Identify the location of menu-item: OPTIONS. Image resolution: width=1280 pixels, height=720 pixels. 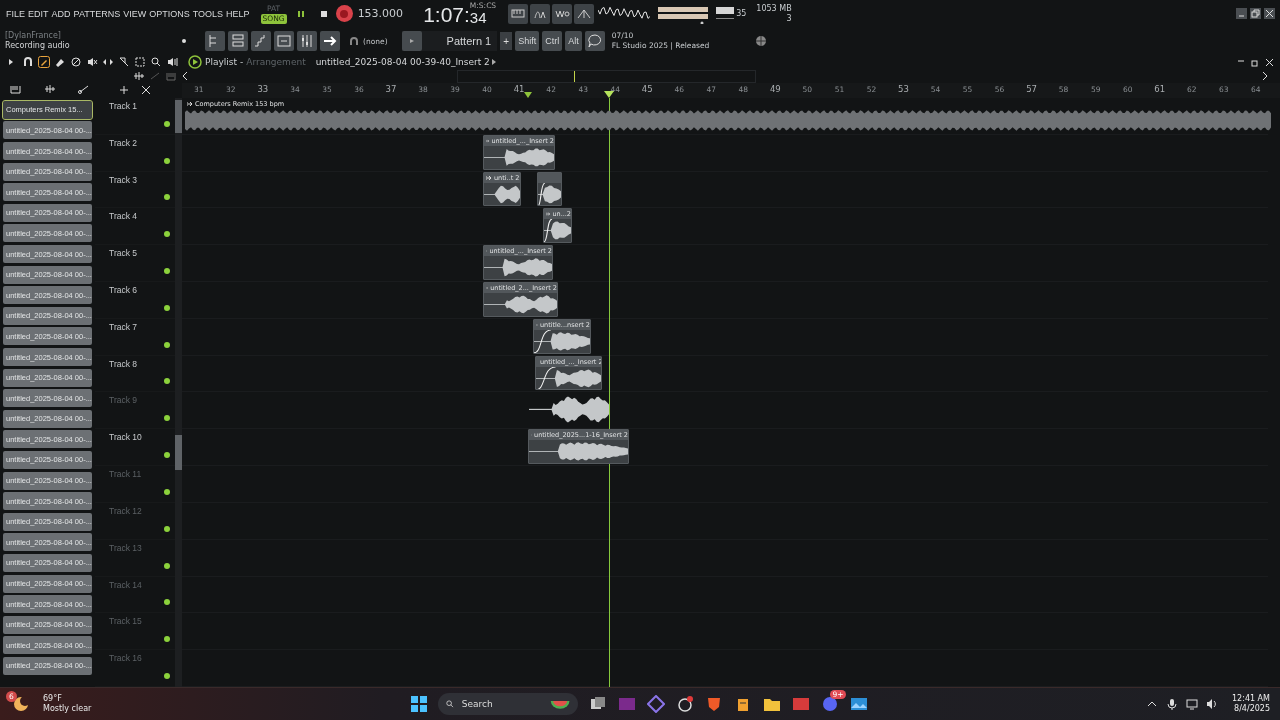
(169, 13).